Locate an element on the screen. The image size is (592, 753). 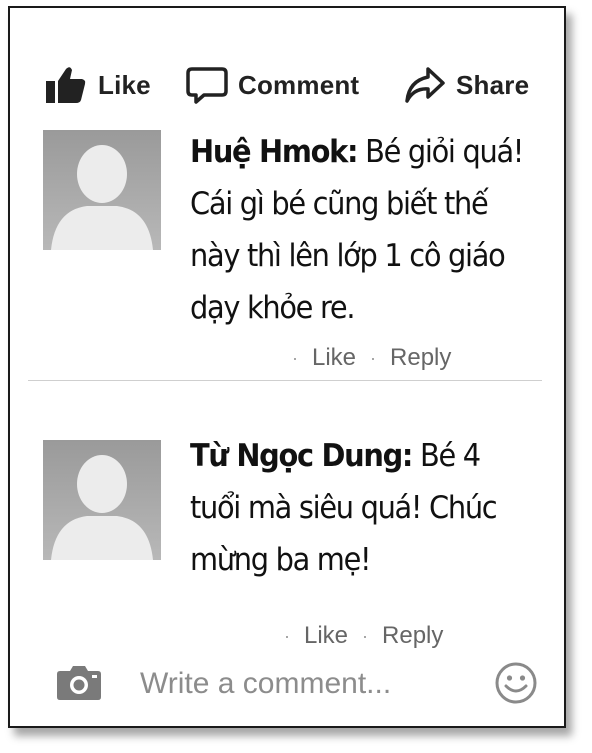
like-label: Like is located at coordinates (124, 84).